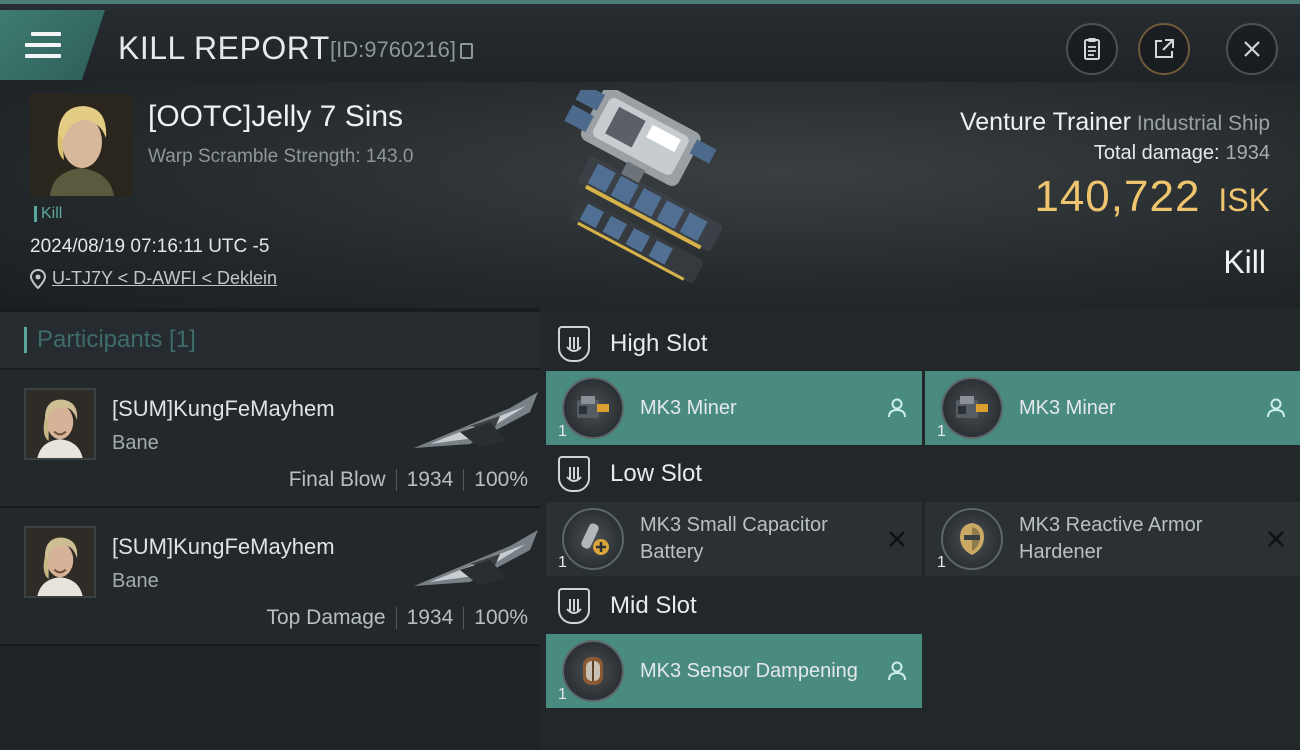 The height and width of the screenshot is (750, 1300). What do you see at coordinates (38, 278) in the screenshot?
I see `location-pin-icon` at bounding box center [38, 278].